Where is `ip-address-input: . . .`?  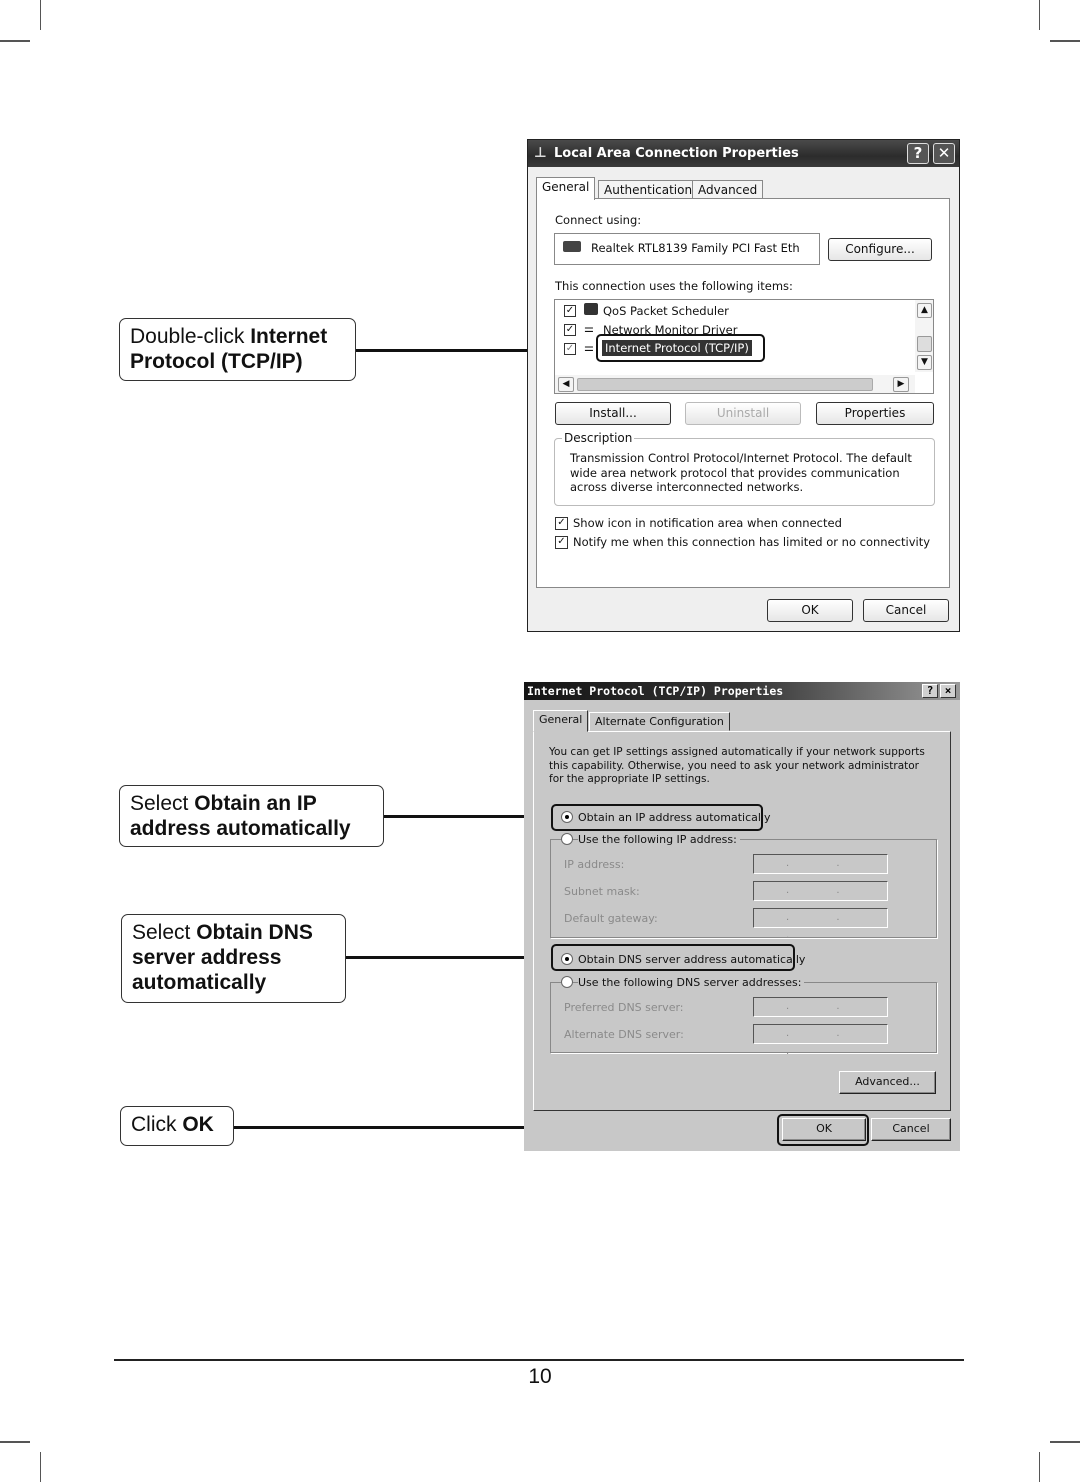 ip-address-input: . . . is located at coordinates (820, 870).